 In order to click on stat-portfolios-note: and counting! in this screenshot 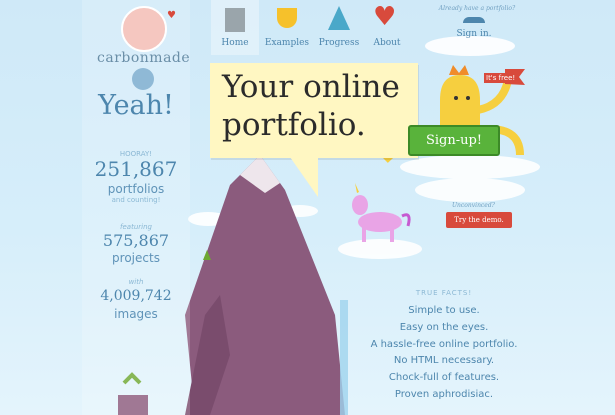, I will do `click(136, 200)`.